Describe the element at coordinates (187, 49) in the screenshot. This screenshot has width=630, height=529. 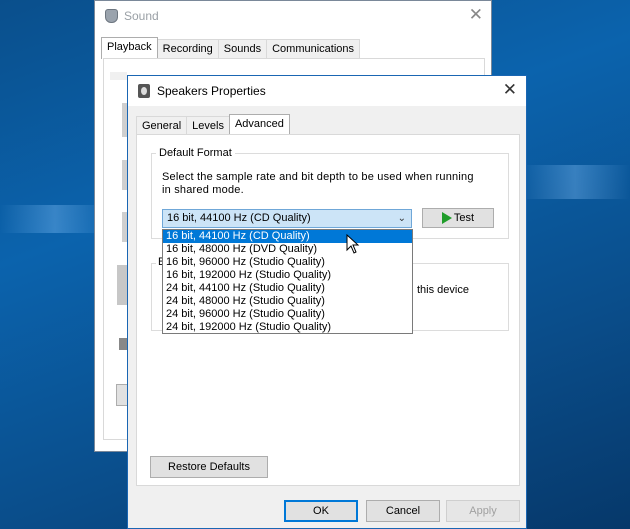
I see `tab-recording: Recording` at that location.